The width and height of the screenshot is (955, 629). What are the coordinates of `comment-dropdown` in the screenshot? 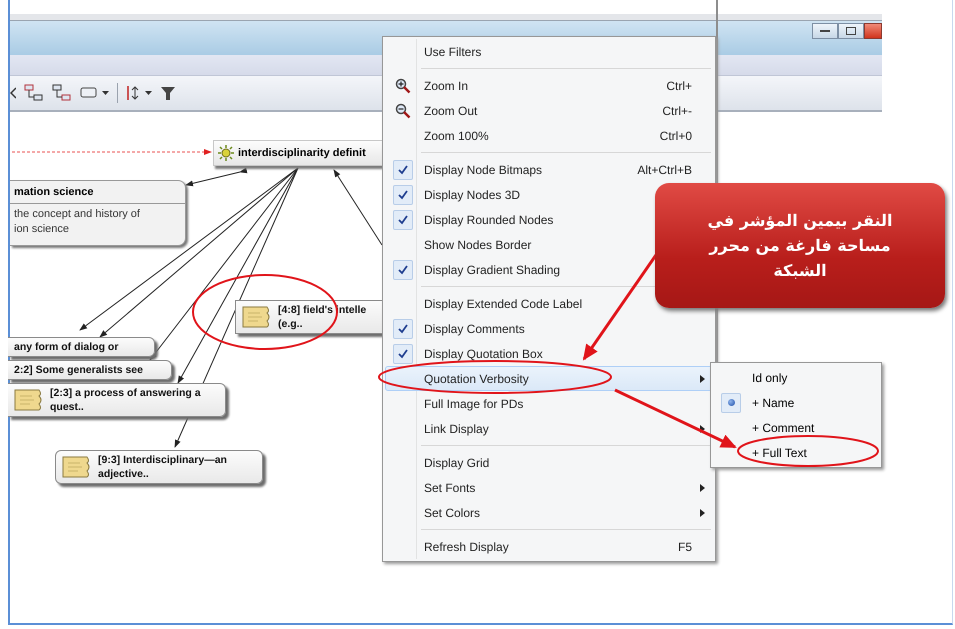 It's located at (94, 93).